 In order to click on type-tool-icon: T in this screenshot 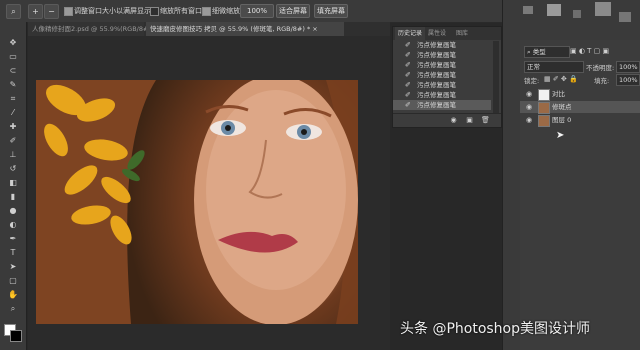, I will do `click(13, 253)`.